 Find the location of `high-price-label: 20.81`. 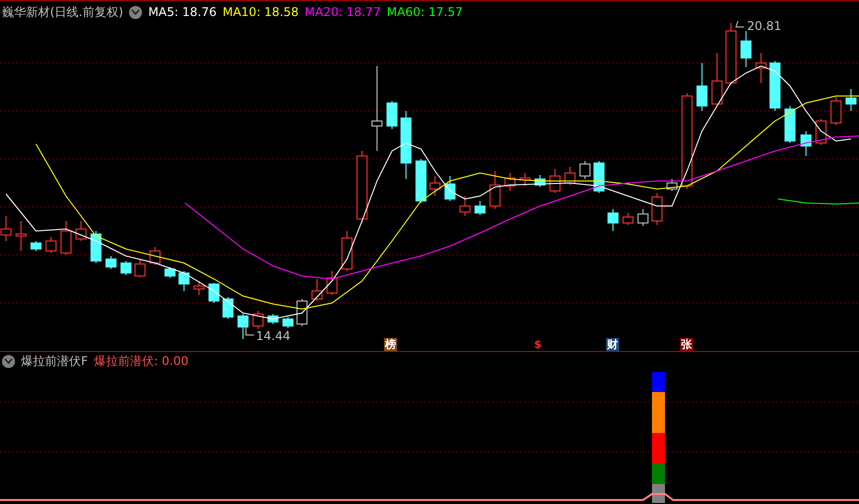

high-price-label: 20.81 is located at coordinates (764, 26).